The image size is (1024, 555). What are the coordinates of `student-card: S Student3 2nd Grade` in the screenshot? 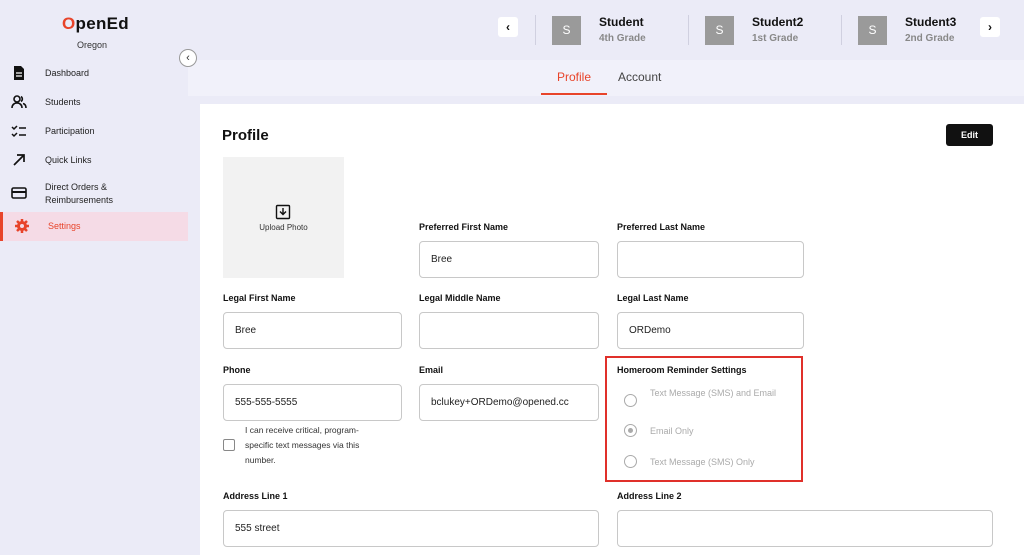 It's located at (918, 30).